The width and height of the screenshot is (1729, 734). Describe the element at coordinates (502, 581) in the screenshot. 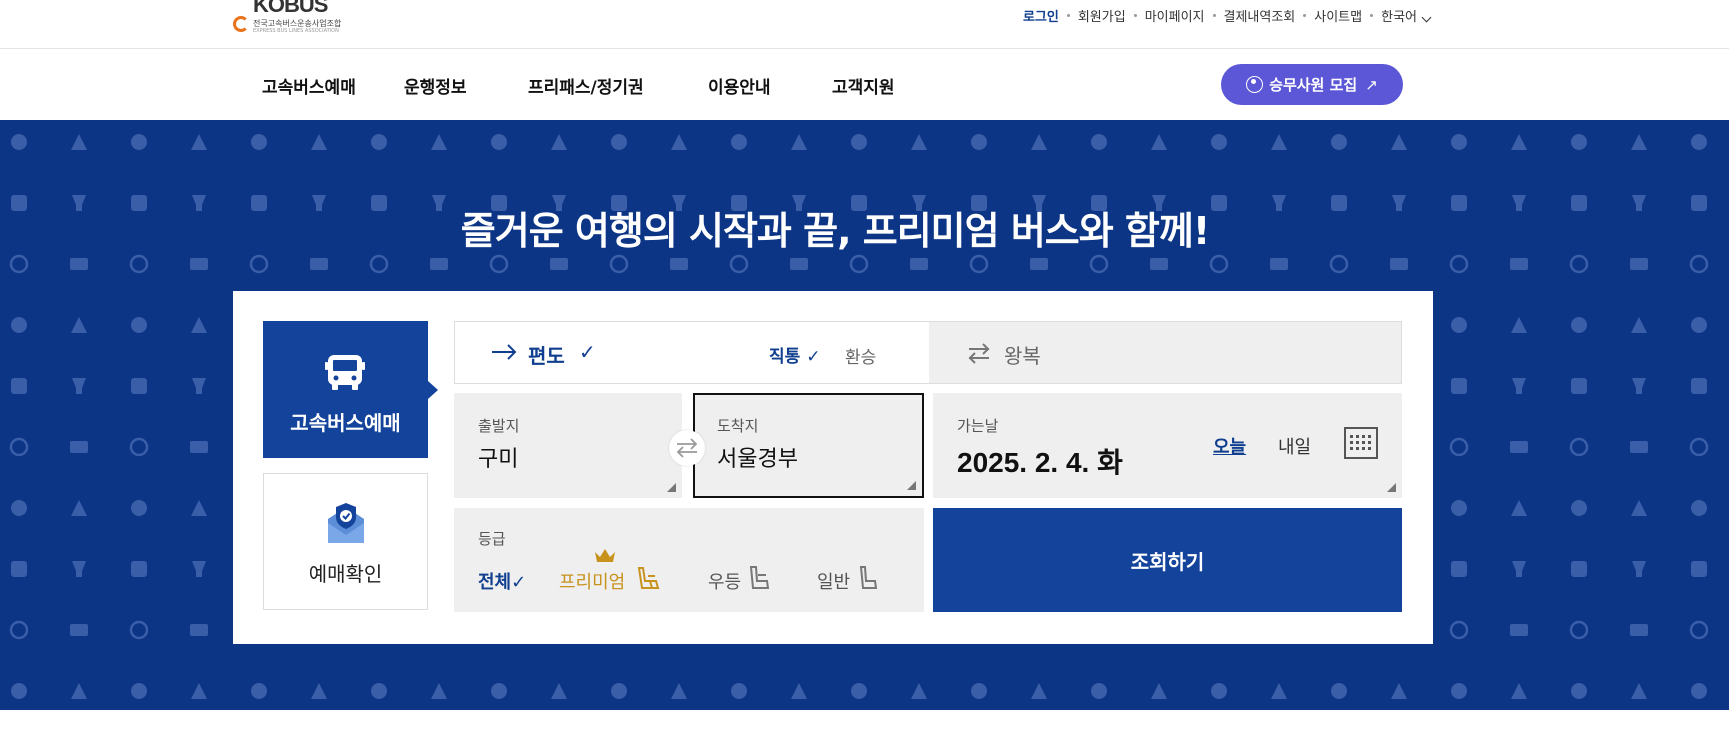

I see `grade-option-all: 전체✓` at that location.